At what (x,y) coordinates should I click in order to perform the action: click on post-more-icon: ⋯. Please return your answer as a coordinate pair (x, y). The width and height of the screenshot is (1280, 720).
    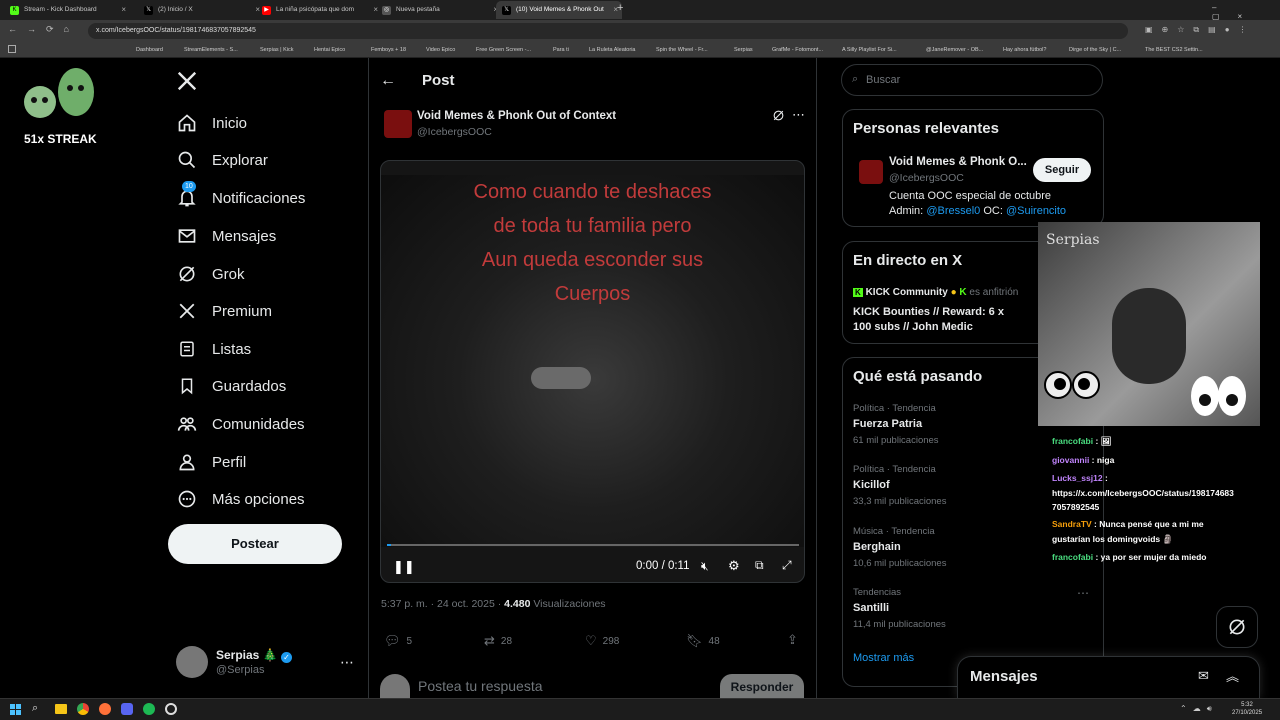
    Looking at the image, I should click on (798, 115).